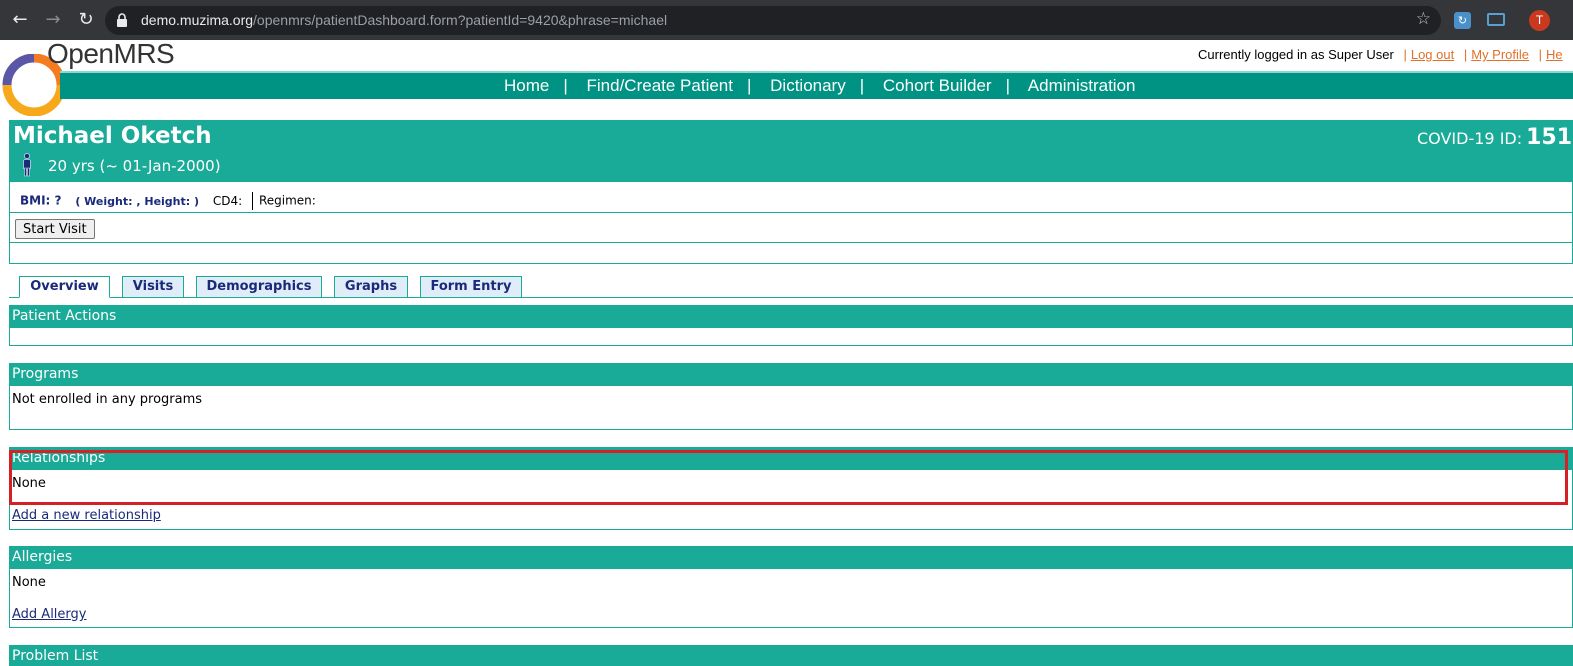 This screenshot has height=666, width=1573. I want to click on help-link: He, so click(1554, 54).